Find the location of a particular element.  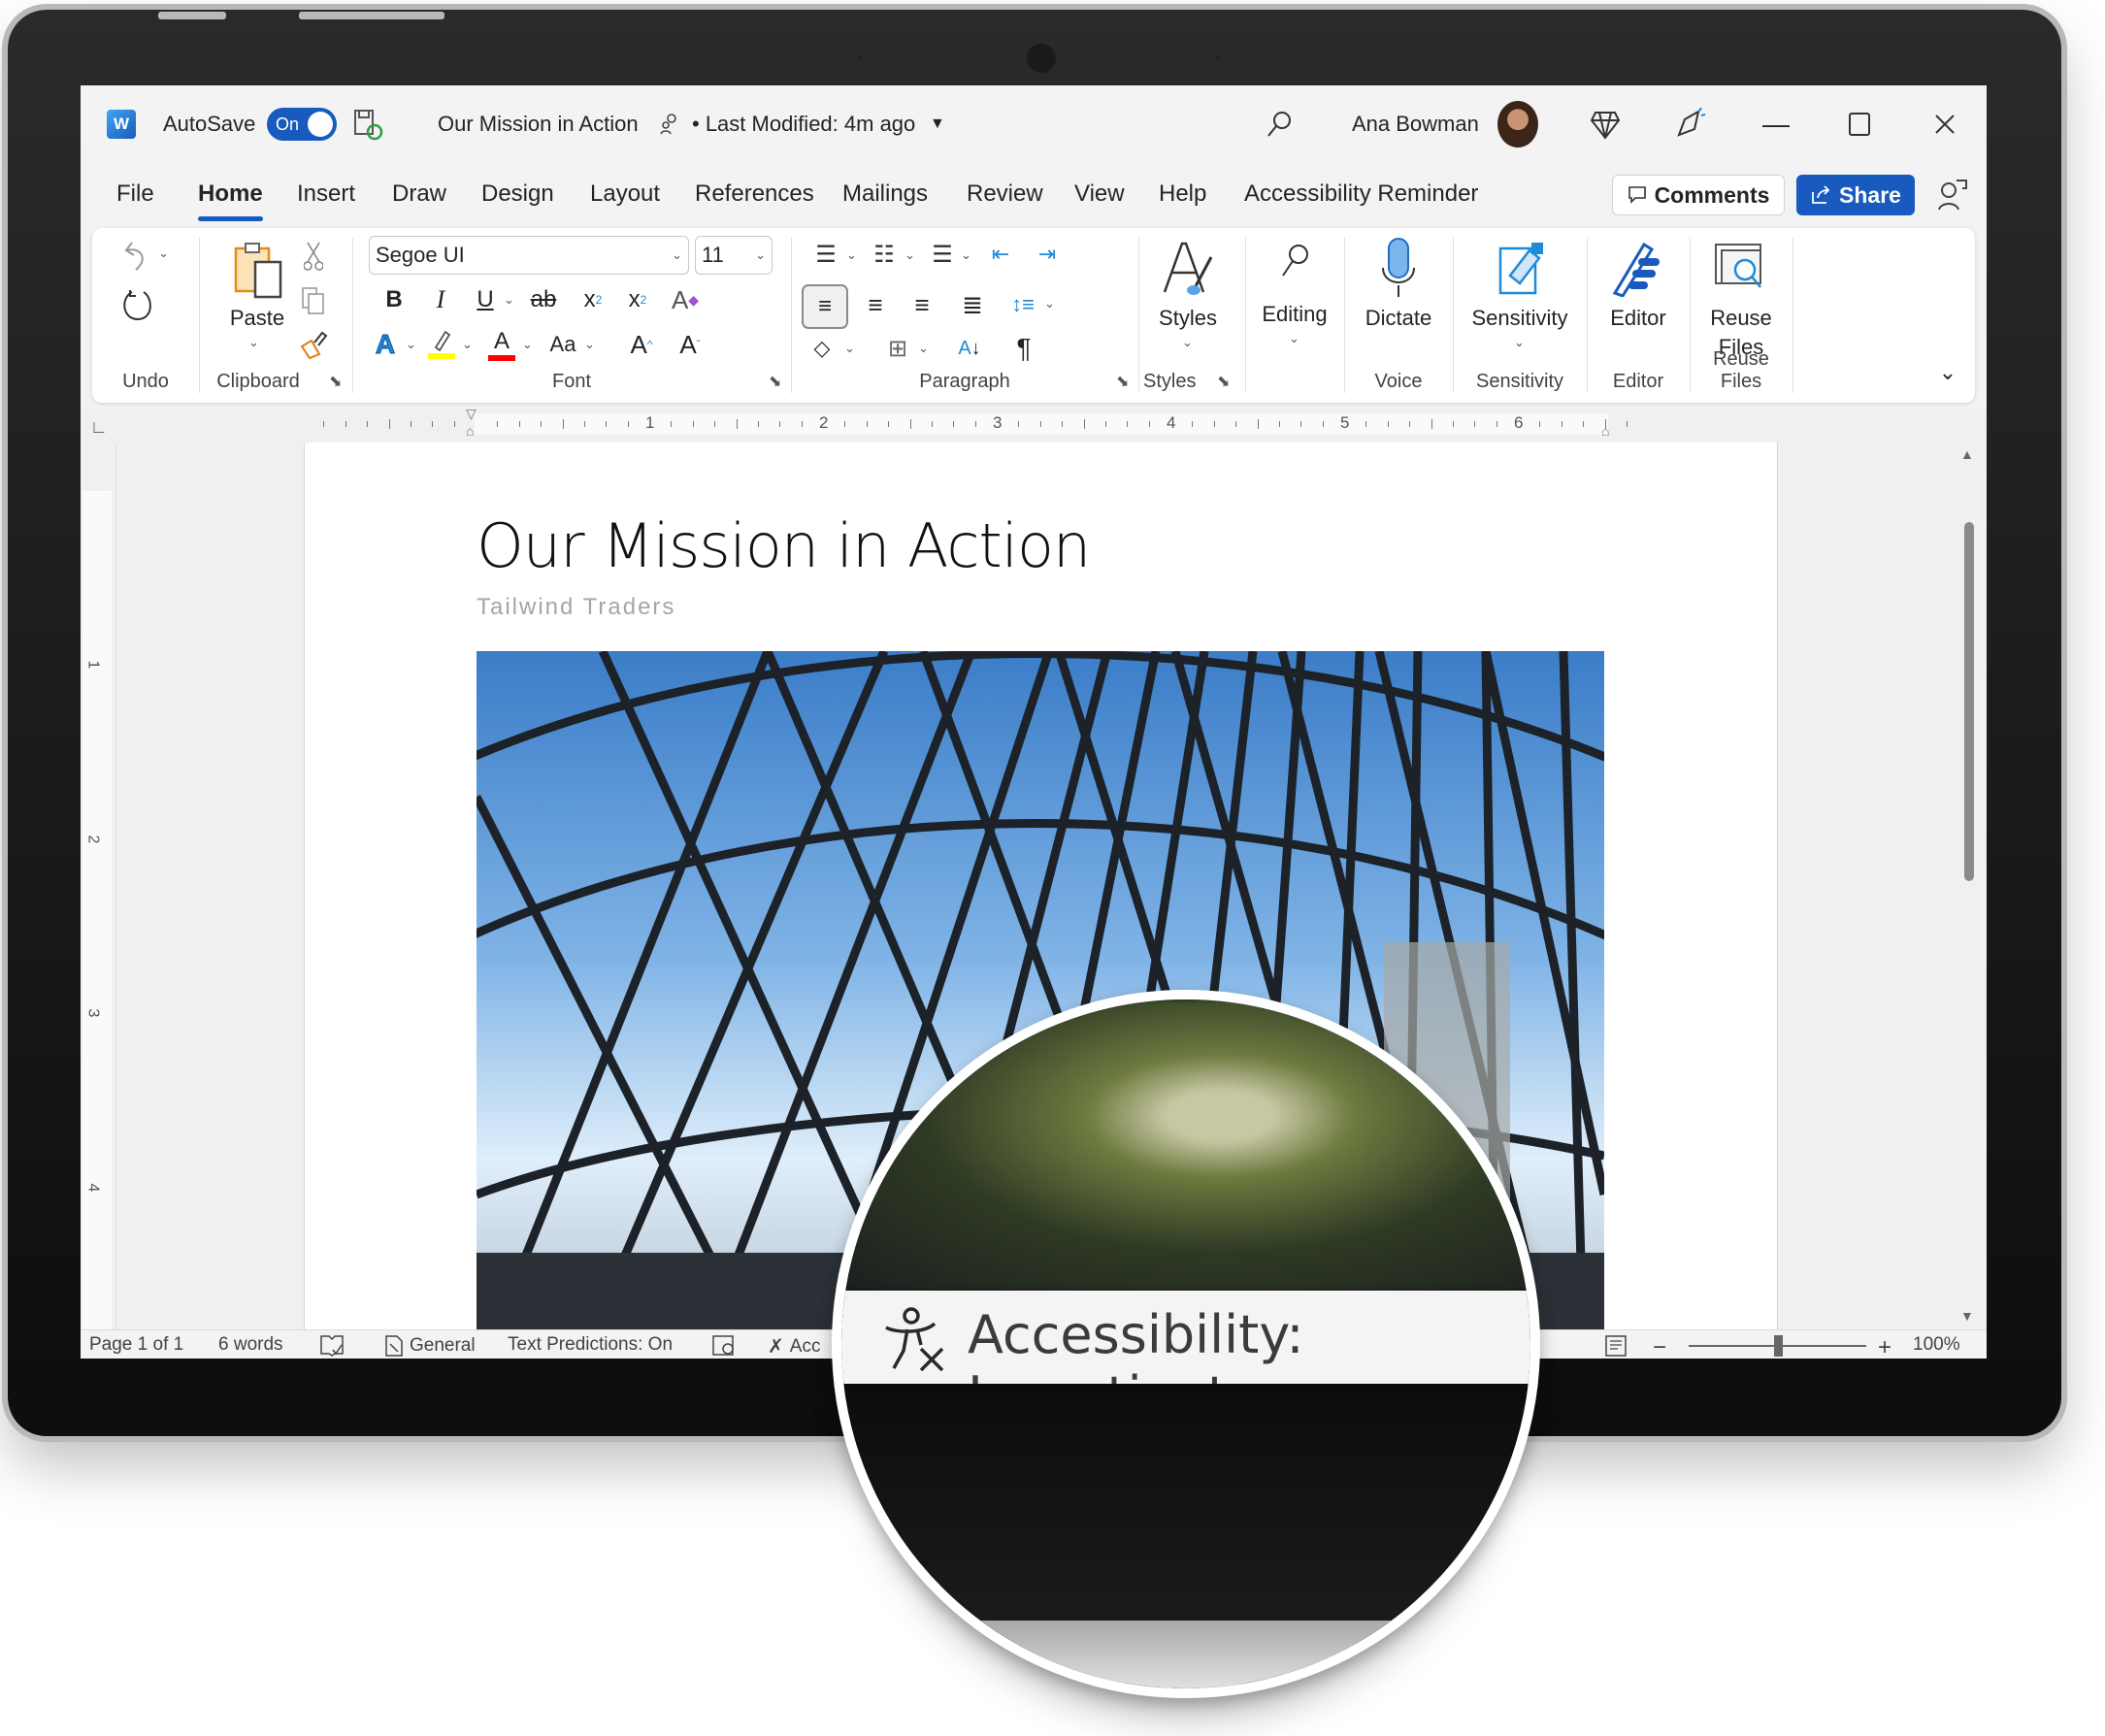

sensitivity-button: Sensitivity is located at coordinates (1520, 318).